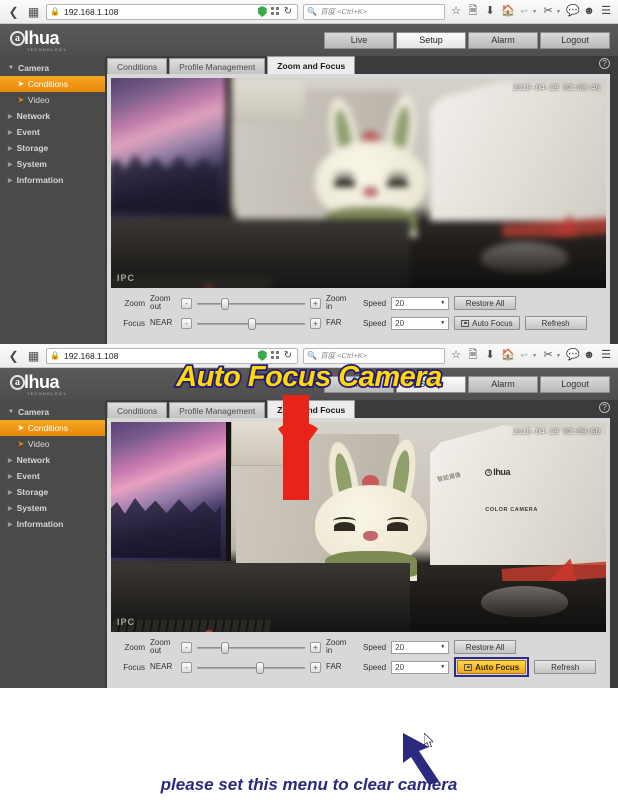 Image resolution: width=618 pixels, height=800 pixels. What do you see at coordinates (589, 11) in the screenshot?
I see `feedback-icon: ☻` at bounding box center [589, 11].